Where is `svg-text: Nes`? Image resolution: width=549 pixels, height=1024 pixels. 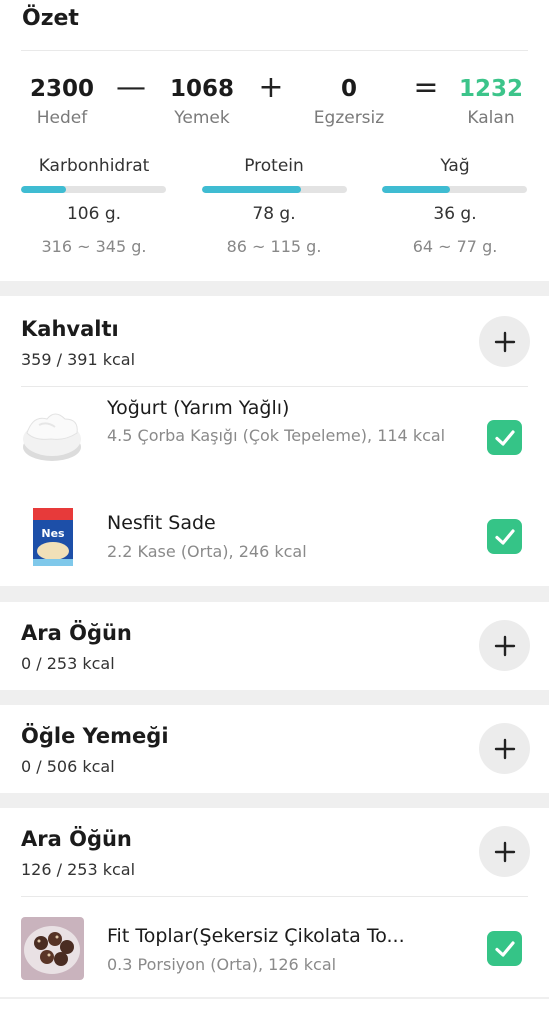
svg-text: Nes is located at coordinates (53, 533).